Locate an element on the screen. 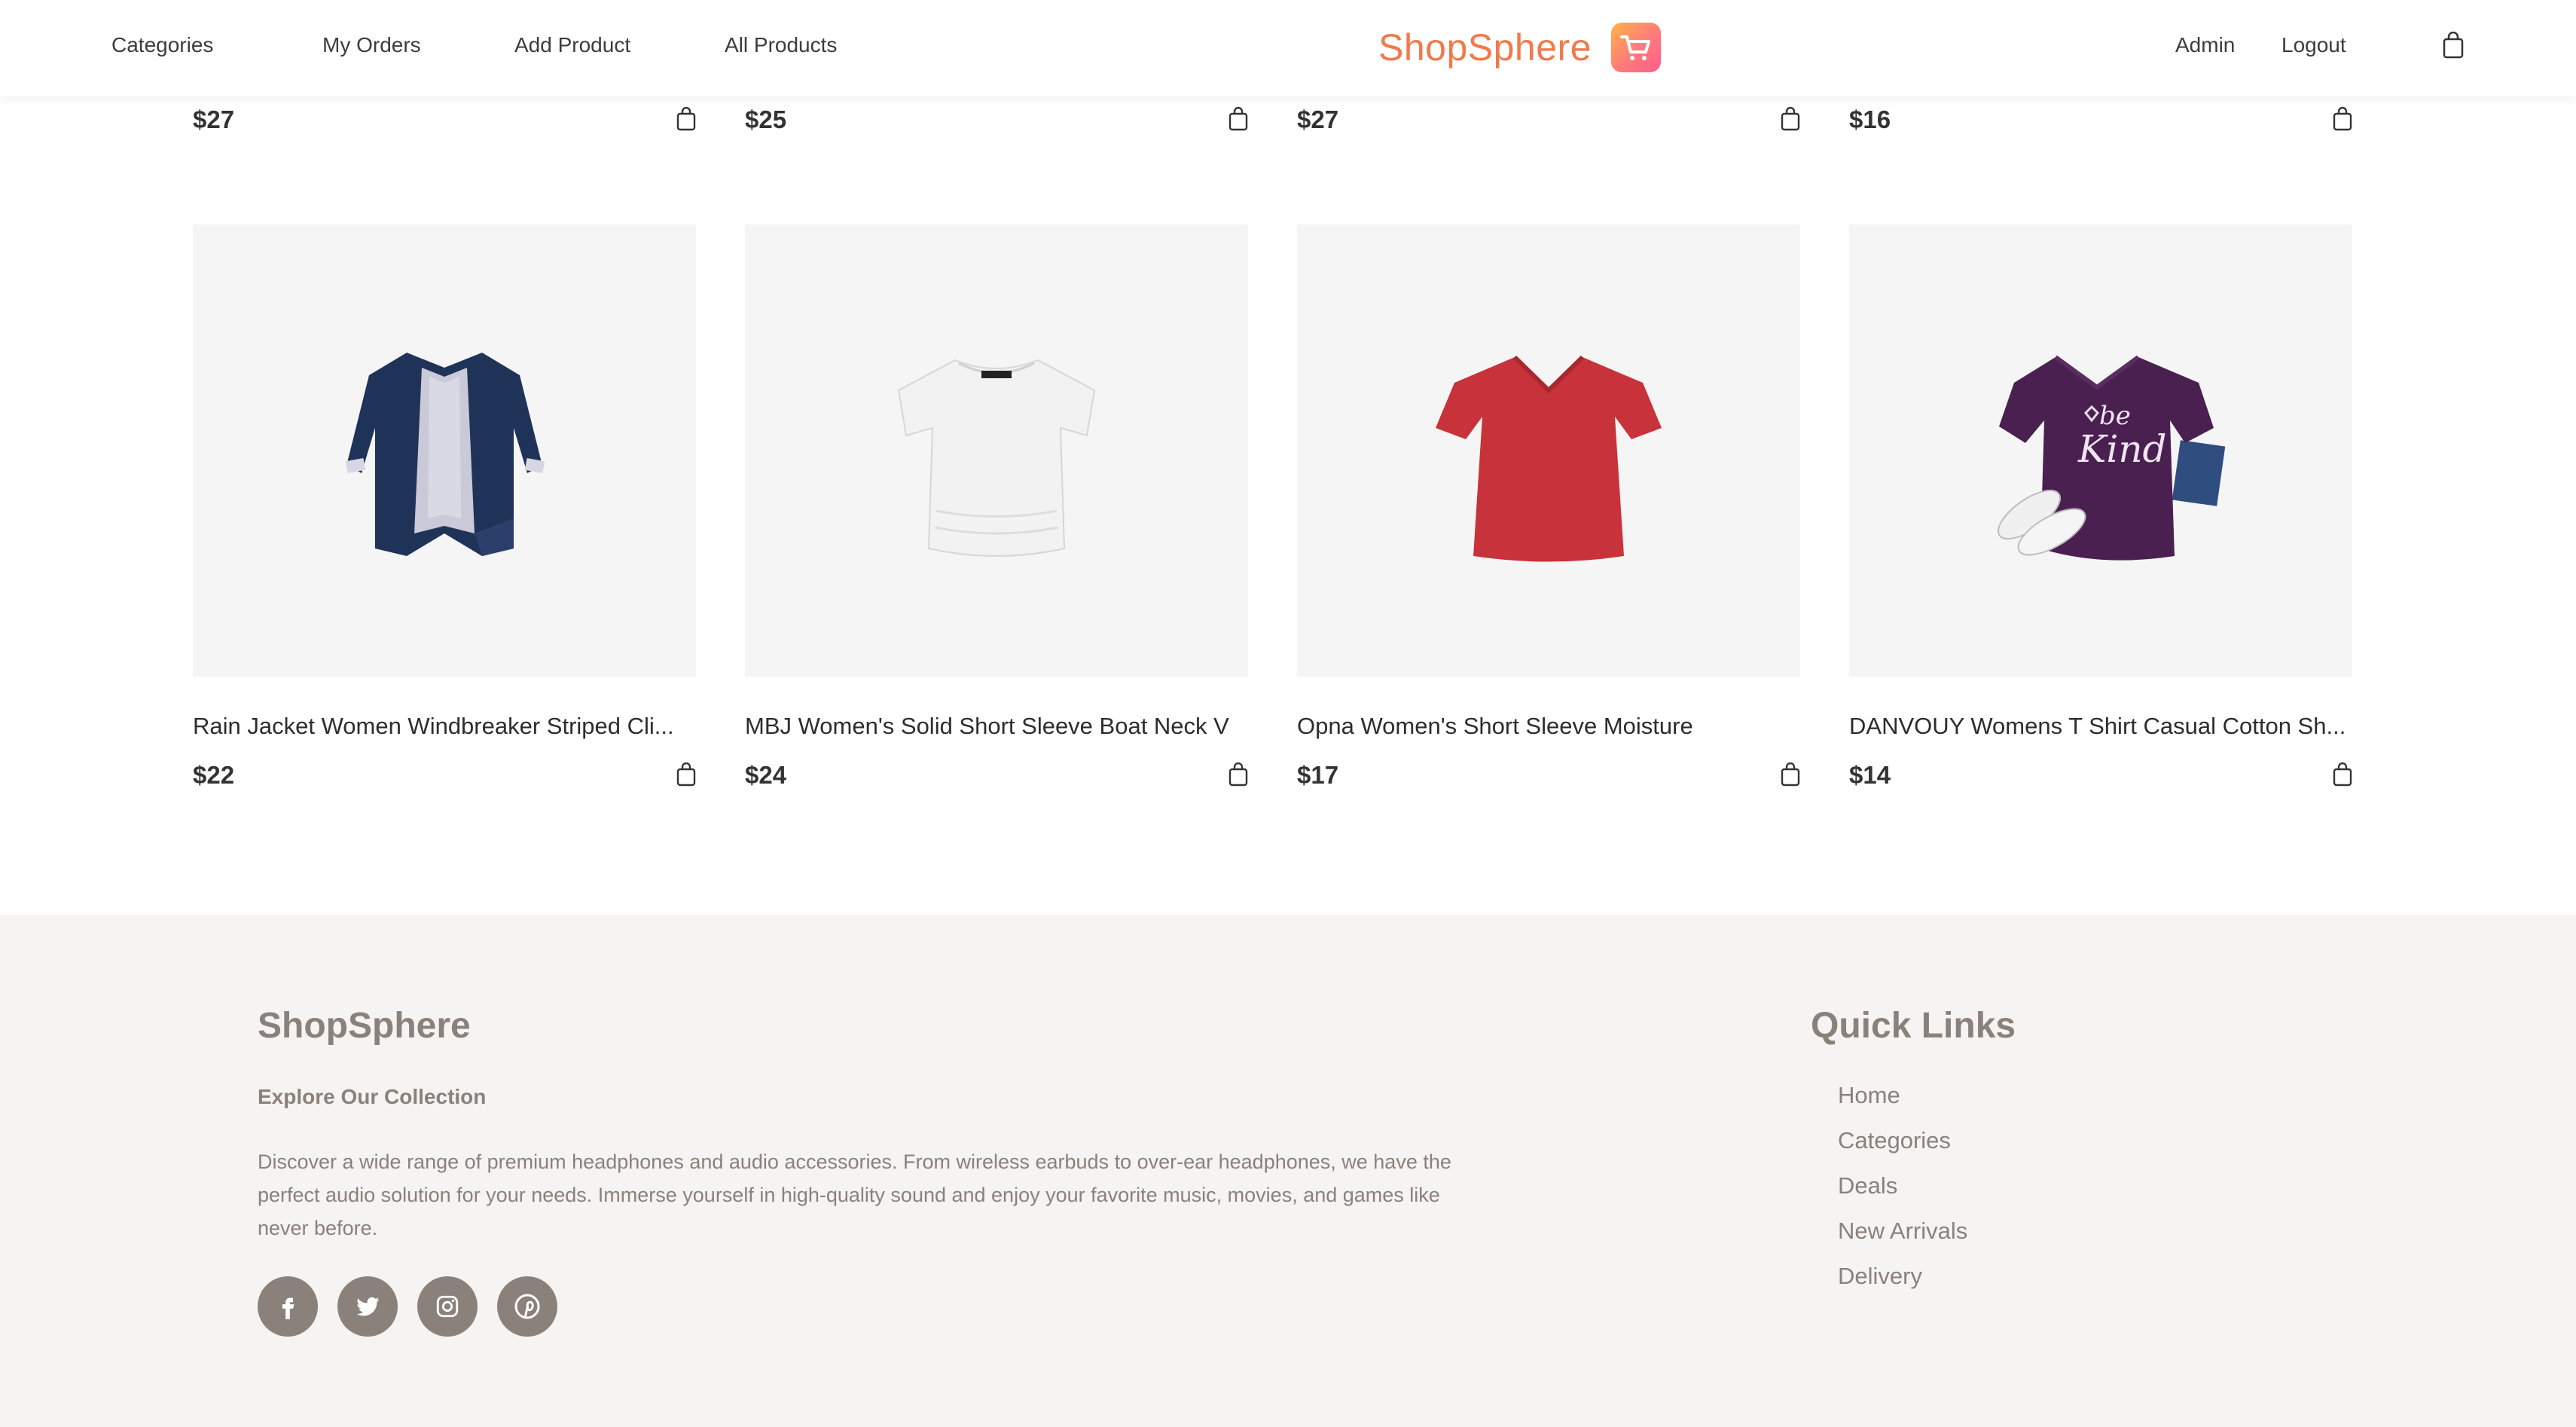  pinterest-icon is located at coordinates (527, 1307).